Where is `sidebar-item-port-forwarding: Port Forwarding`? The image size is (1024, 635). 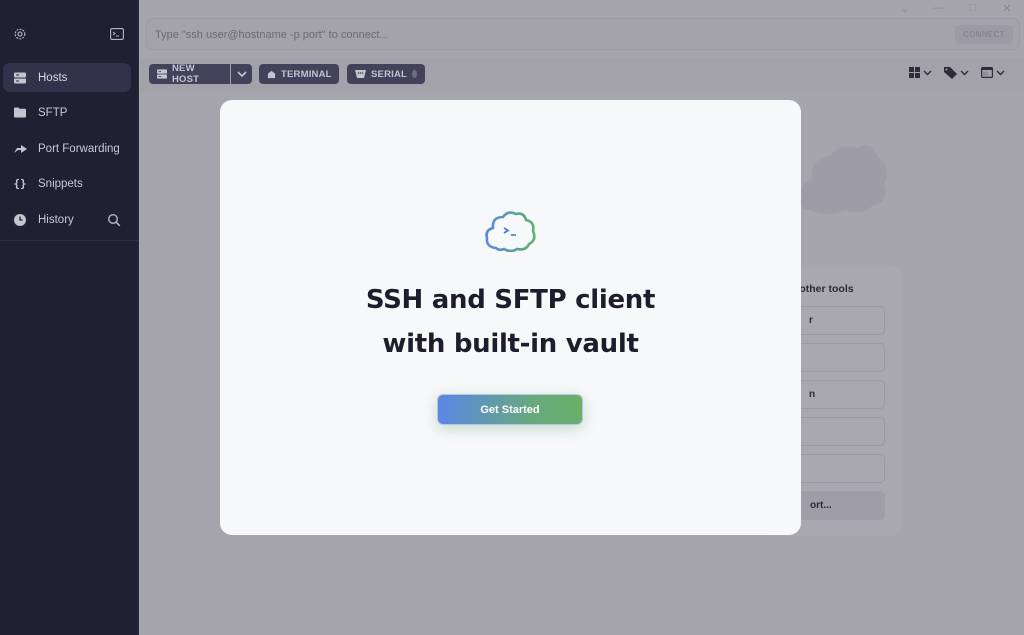 sidebar-item-port-forwarding: Port Forwarding is located at coordinates (67, 148).